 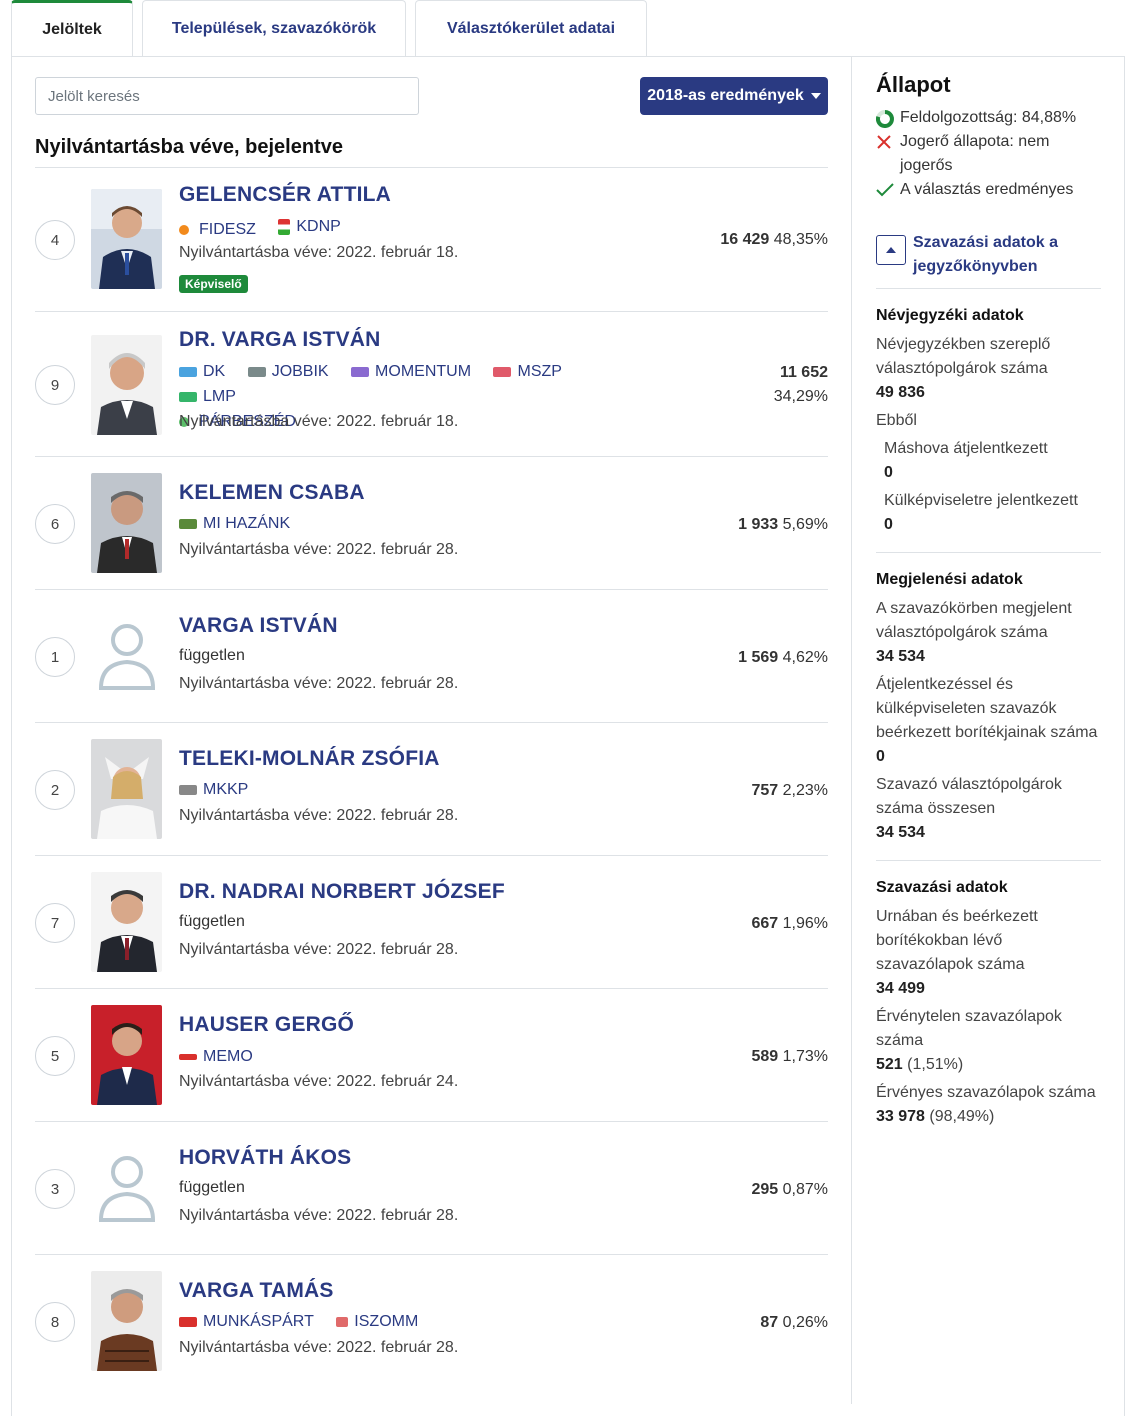 I want to click on candidate-name: GELENCSÉR ATTILA, so click(x=285, y=195).